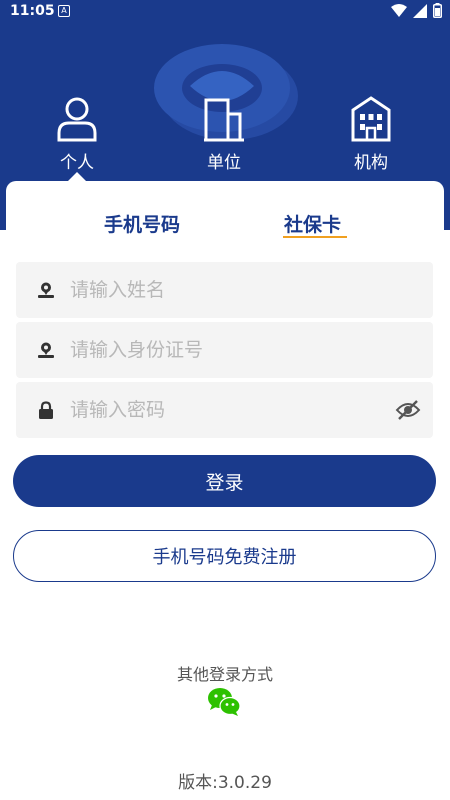 The width and height of the screenshot is (450, 800). I want to click on tab-label: 机构, so click(371, 163).